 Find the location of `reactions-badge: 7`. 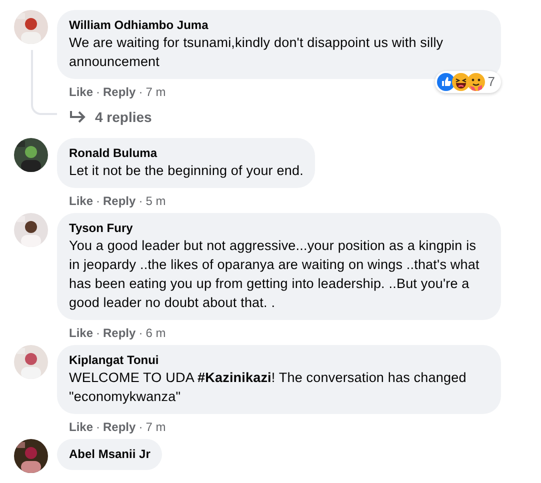

reactions-badge: 7 is located at coordinates (467, 82).